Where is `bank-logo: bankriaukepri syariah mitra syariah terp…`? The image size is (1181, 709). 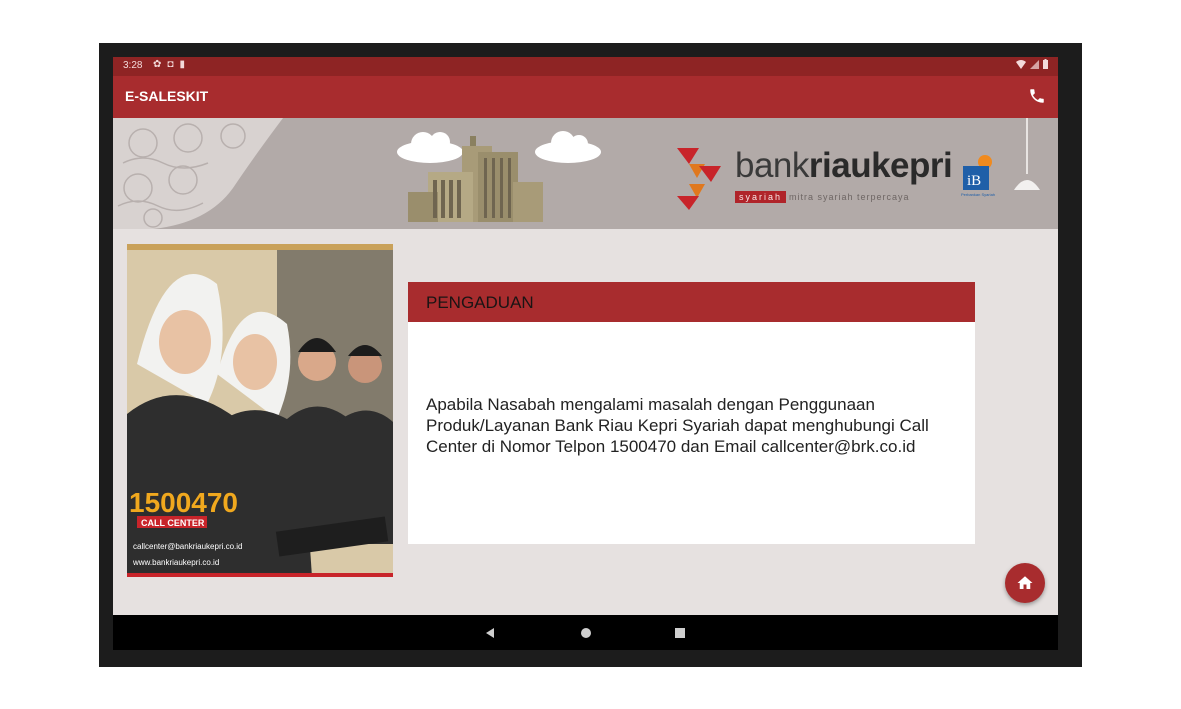
bank-logo: bankriaukepri syariah mitra syariah terp… is located at coordinates (823, 179).